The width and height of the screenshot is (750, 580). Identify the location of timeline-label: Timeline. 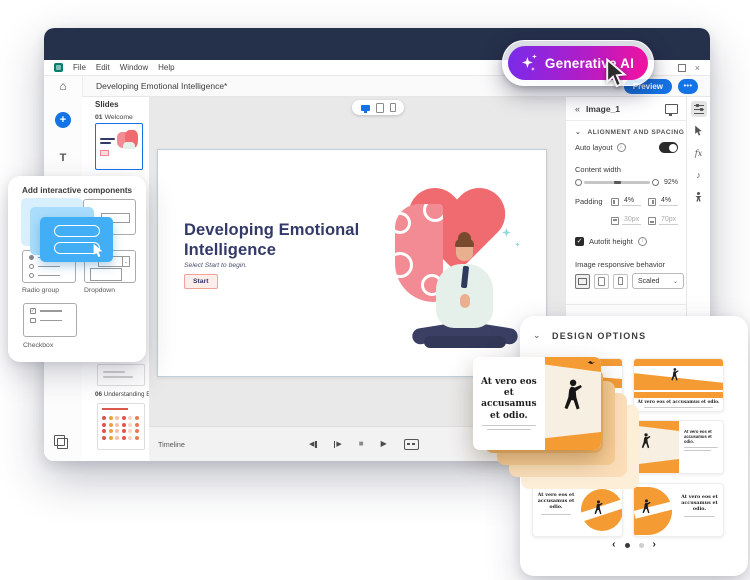
(171, 444).